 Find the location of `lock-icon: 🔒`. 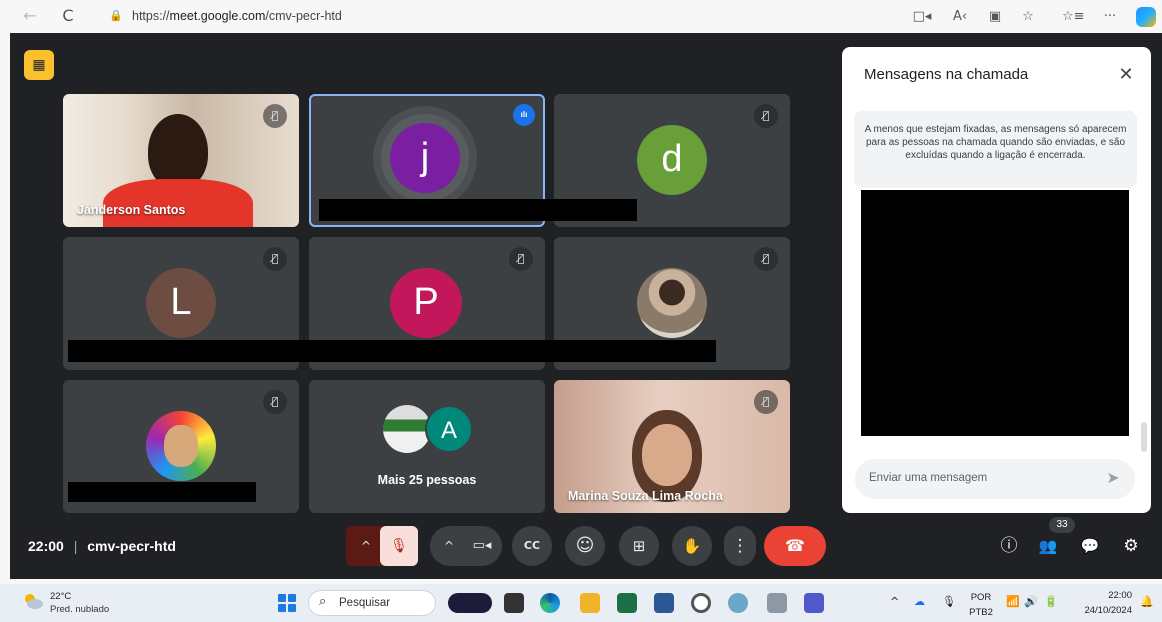

lock-icon: 🔒 is located at coordinates (116, 16).